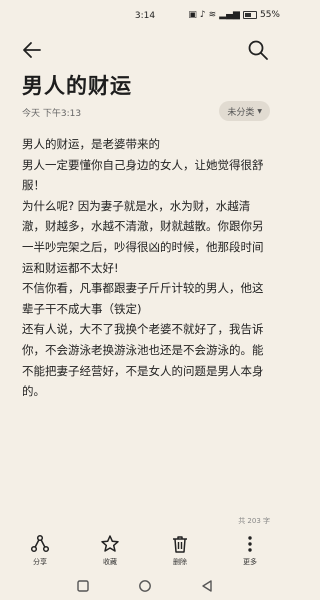 The width and height of the screenshot is (320, 600). Describe the element at coordinates (202, 15) in the screenshot. I see `mute-icon: ♪` at that location.